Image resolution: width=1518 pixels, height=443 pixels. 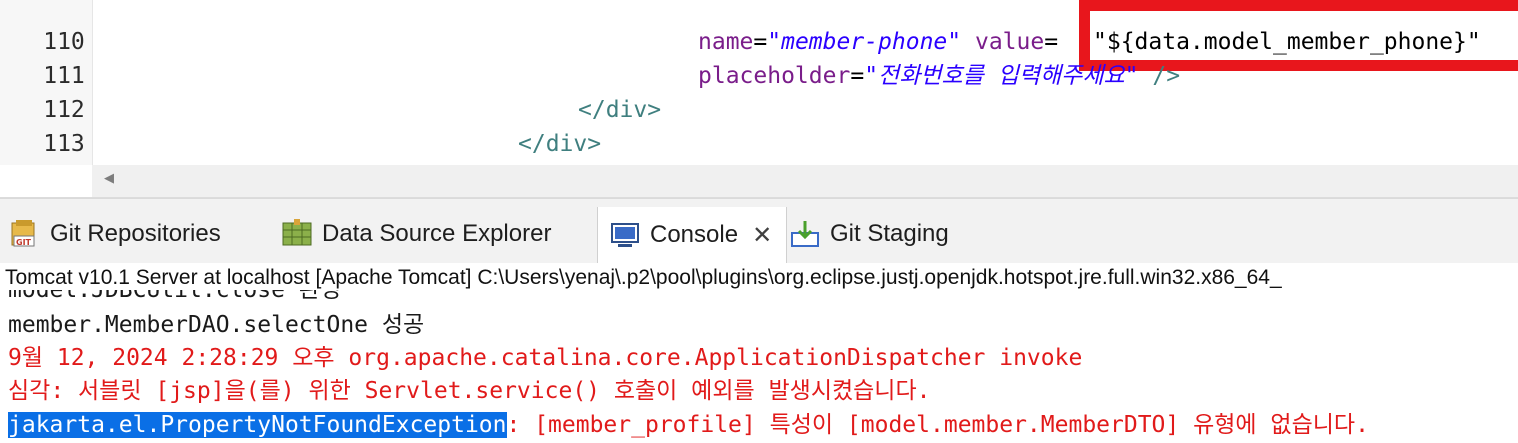 What do you see at coordinates (109, 178) in the screenshot?
I see `scroll-left-icon: ◀` at bounding box center [109, 178].